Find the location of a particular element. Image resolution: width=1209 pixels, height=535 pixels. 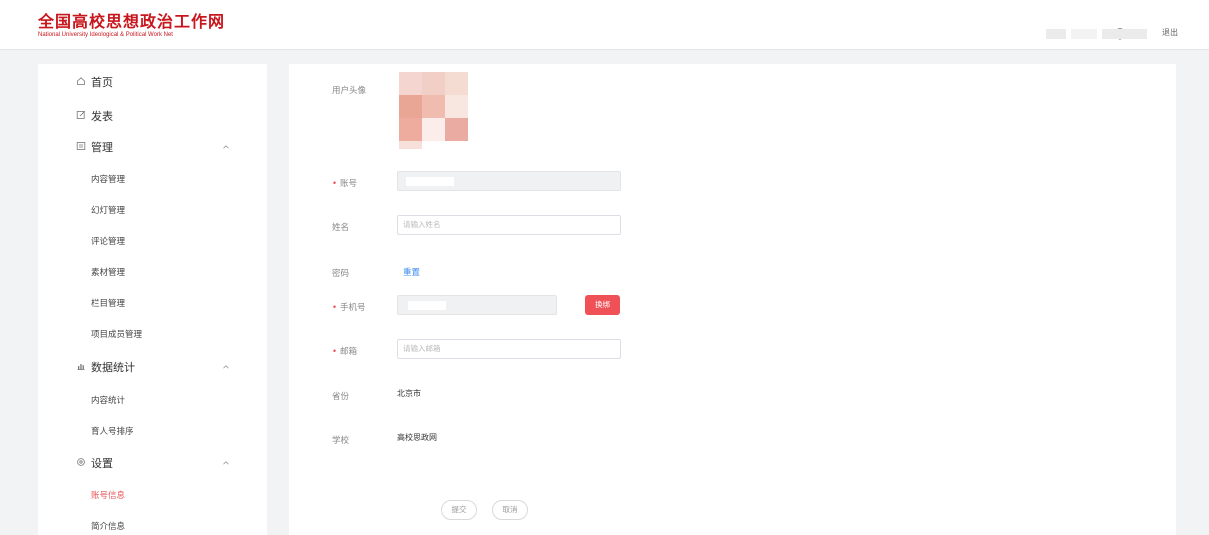

sidebar-item-settings: 设置 is located at coordinates (152, 463).